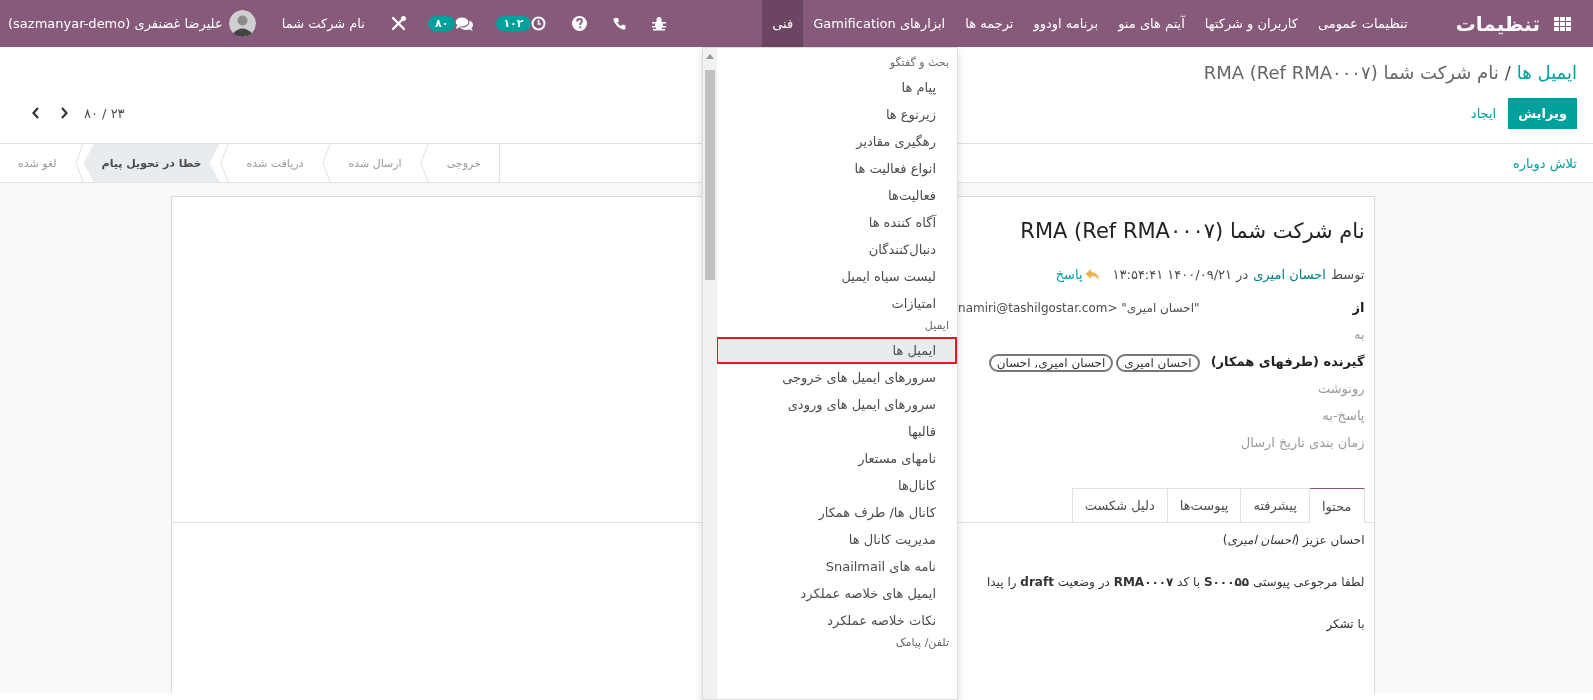 Image resolution: width=1593 pixels, height=700 pixels. What do you see at coordinates (919, 63) in the screenshot?
I see `menu-section-header: بحث و گفتگو` at bounding box center [919, 63].